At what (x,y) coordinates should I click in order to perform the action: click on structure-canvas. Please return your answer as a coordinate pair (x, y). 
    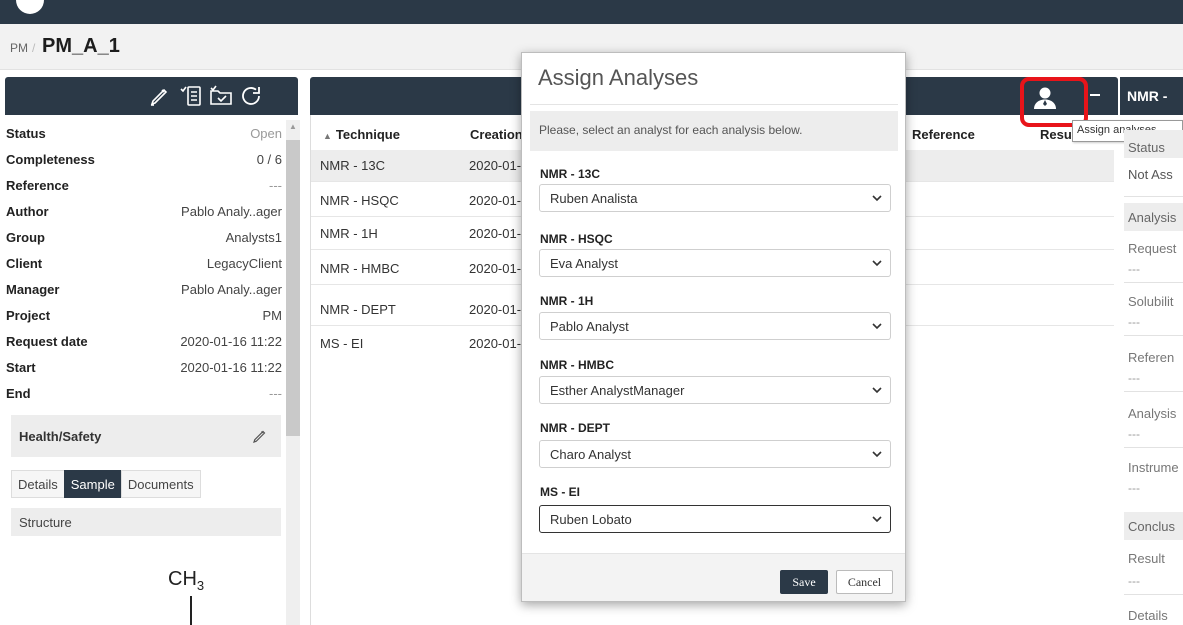
    Looking at the image, I should click on (146, 580).